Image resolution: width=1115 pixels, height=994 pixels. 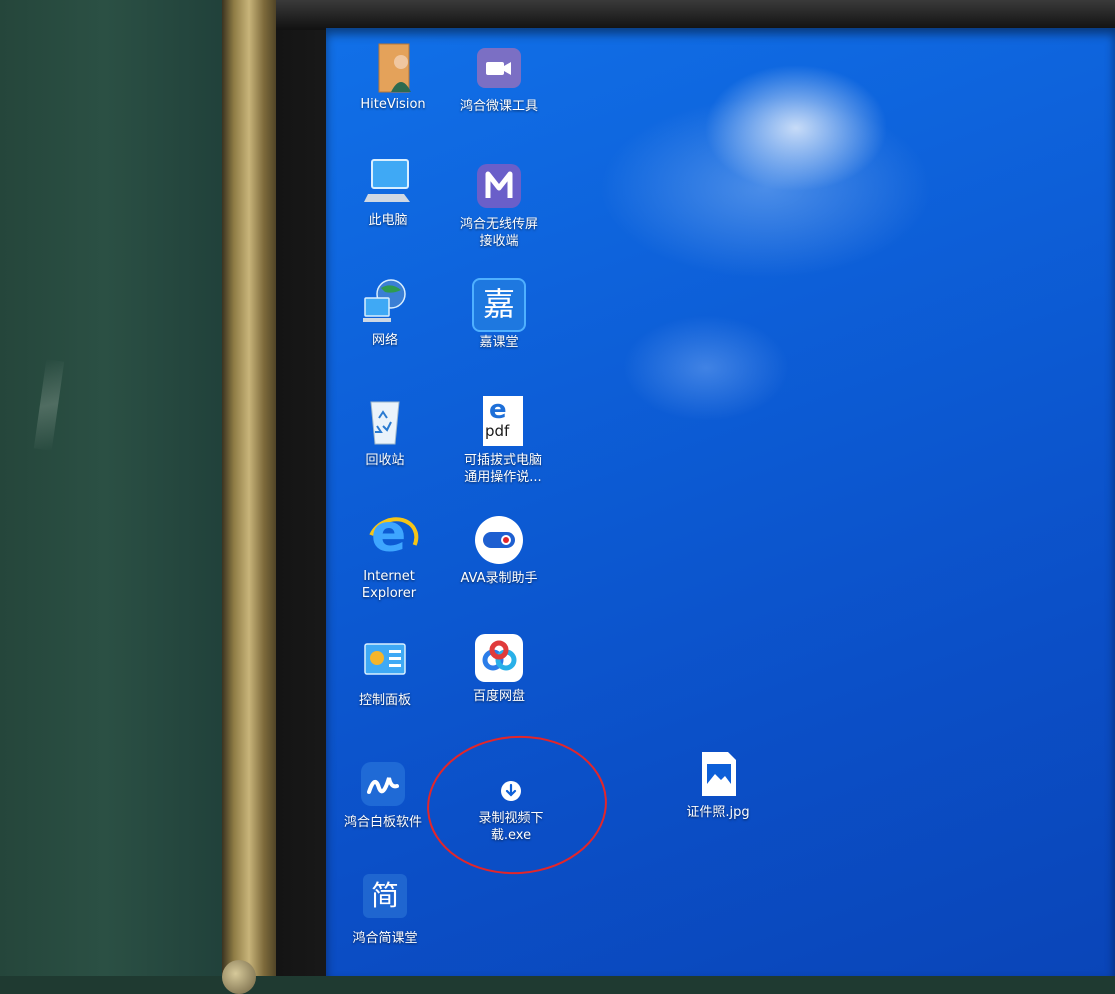 I want to click on desktop-icon-recycle-bin: 回收站, so click(x=385, y=432).